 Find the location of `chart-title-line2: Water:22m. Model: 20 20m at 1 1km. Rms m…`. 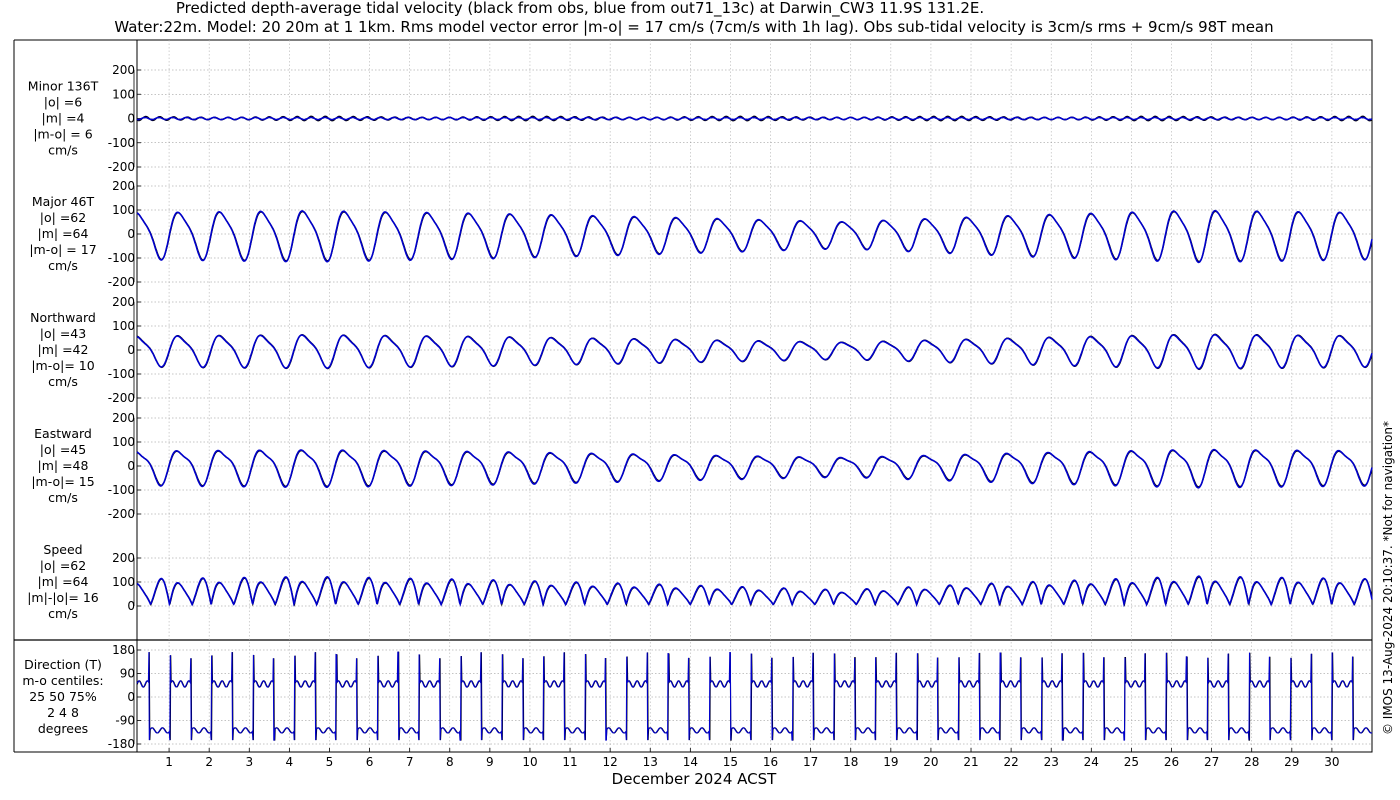

chart-title-line2: Water:22m. Model: 20 20m at 1 1km. Rms m… is located at coordinates (693, 27).